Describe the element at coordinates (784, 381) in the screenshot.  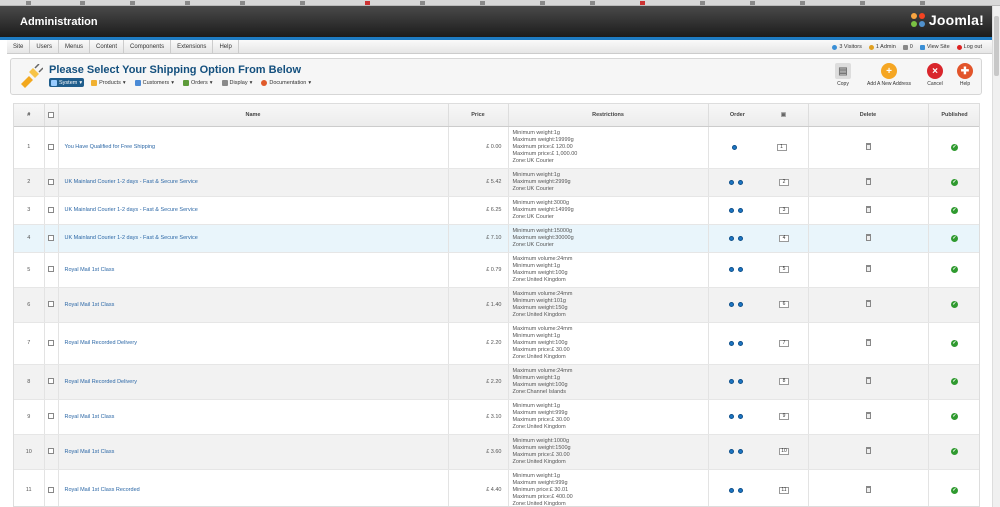
I see `order-input: 8` at that location.